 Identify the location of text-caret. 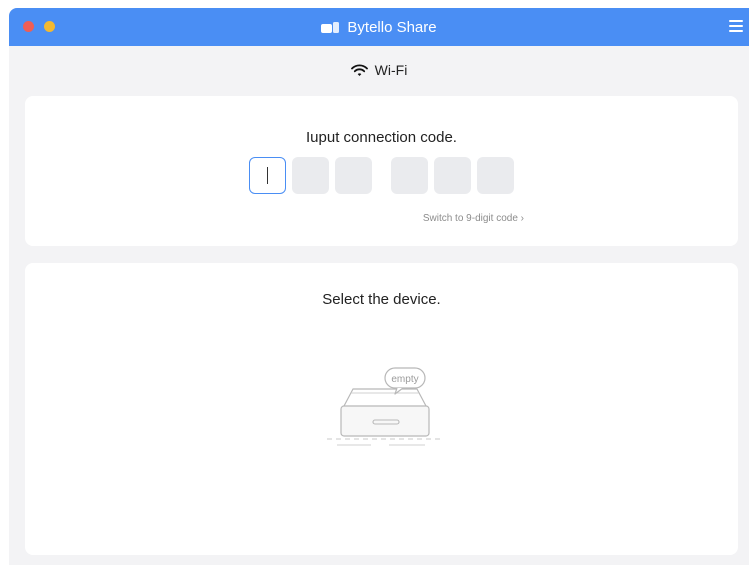
(267, 175).